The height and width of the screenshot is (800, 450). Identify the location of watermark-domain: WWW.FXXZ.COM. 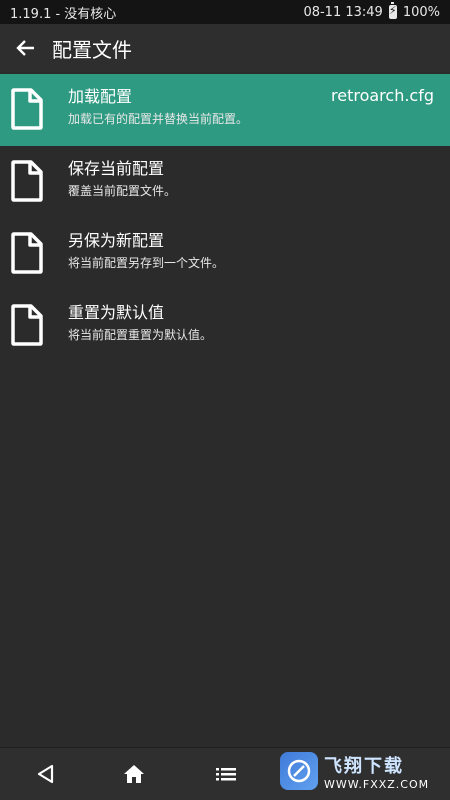
(377, 784).